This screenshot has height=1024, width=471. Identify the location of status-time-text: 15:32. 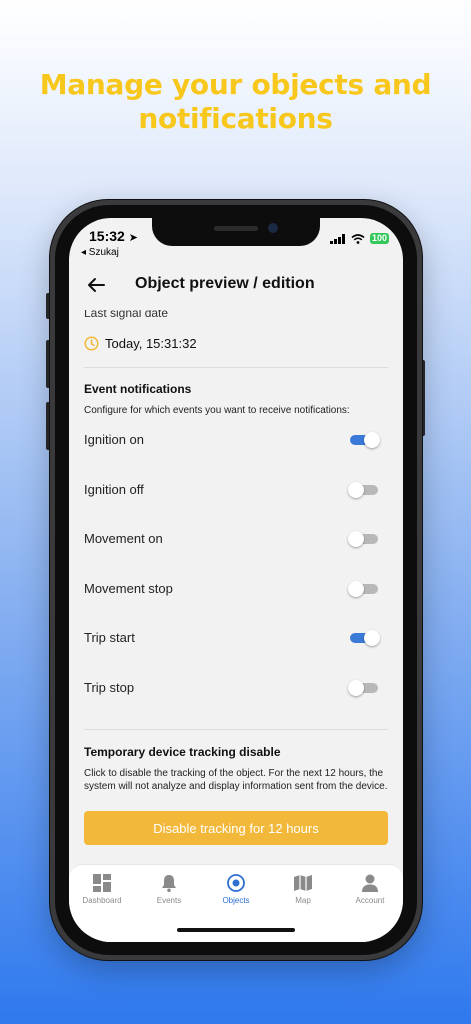
(107, 236).